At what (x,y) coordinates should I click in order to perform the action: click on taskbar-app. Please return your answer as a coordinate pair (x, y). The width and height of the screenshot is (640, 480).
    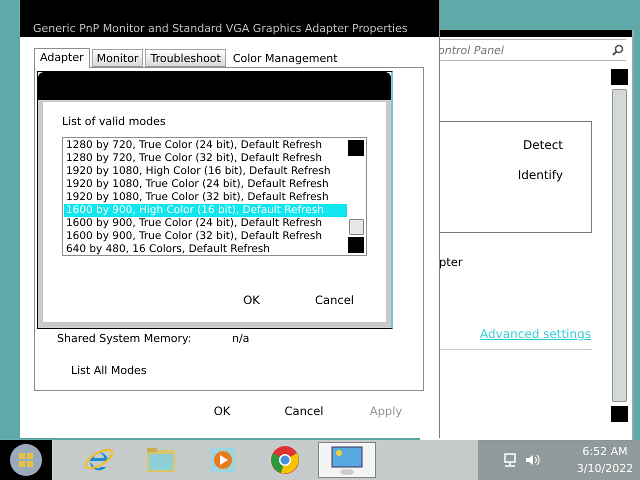
    Looking at the image, I should click on (347, 460).